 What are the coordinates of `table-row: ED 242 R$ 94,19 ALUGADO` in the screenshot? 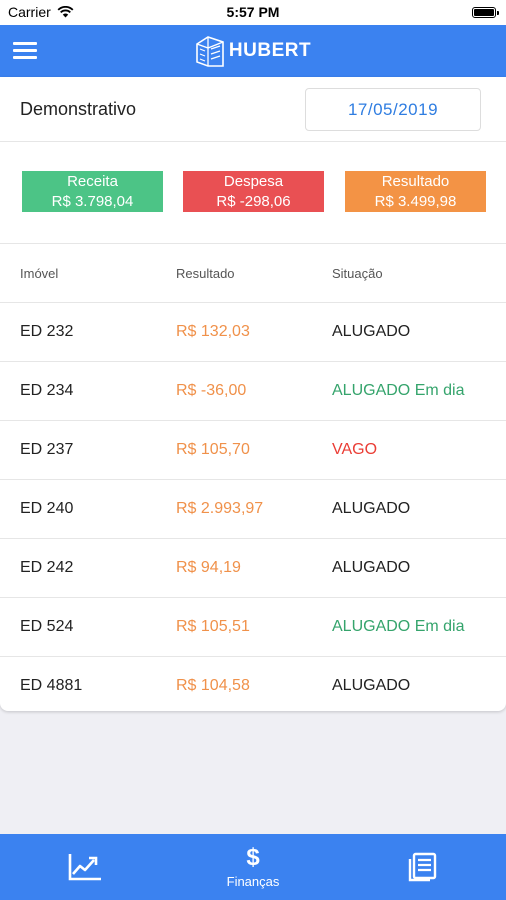 It's located at (253, 568).